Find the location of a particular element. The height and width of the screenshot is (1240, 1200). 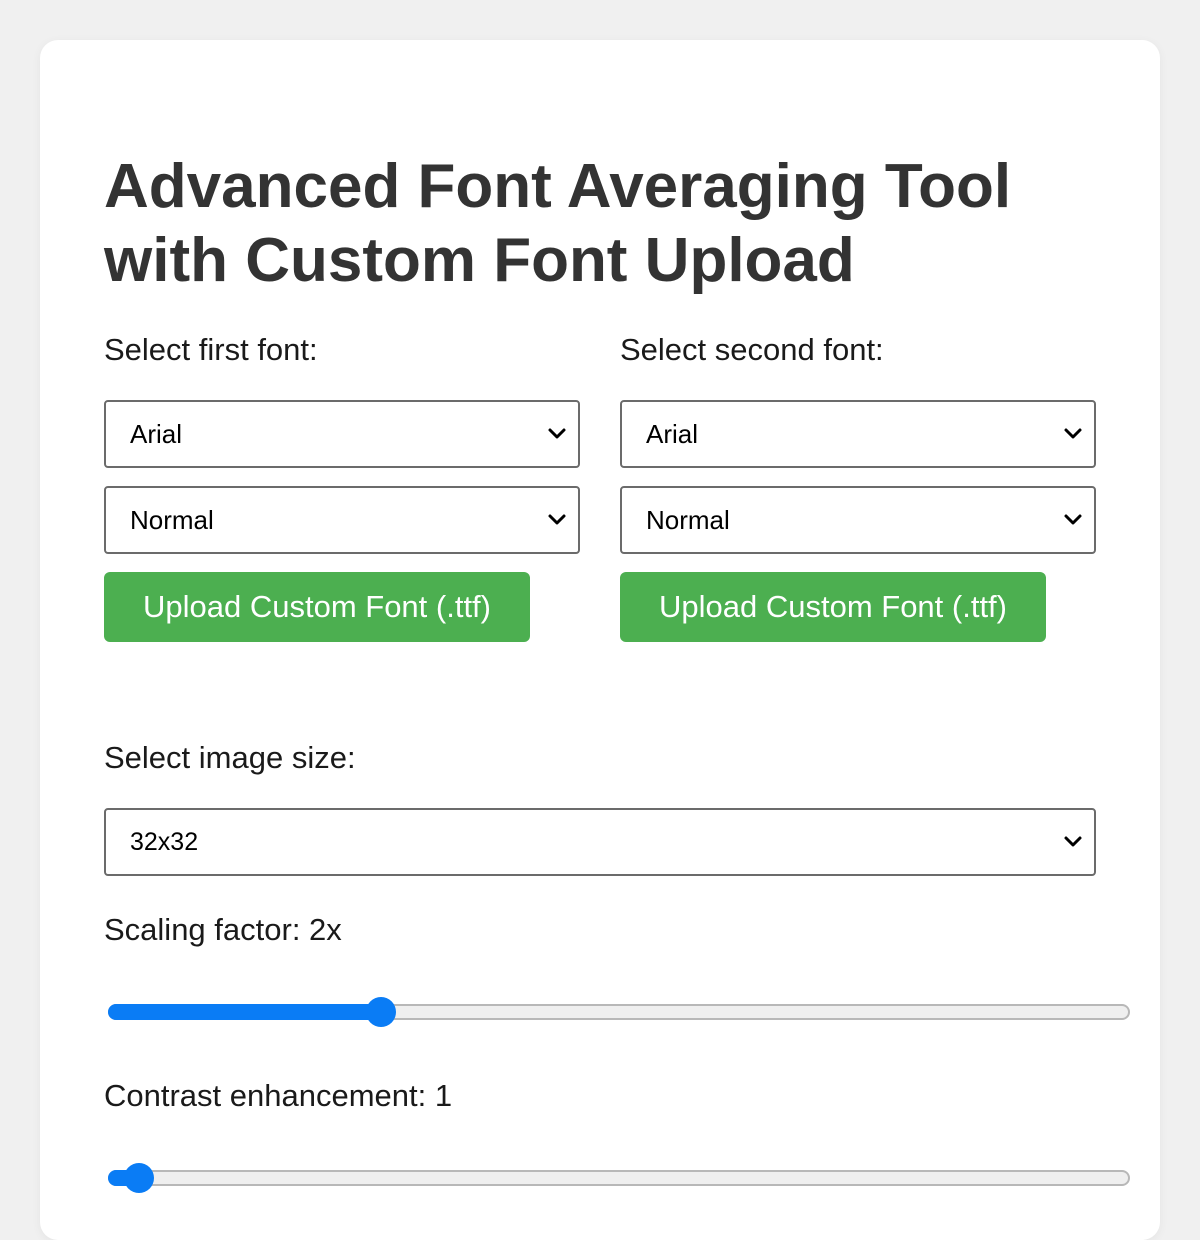

second-font-family-select: Arial is located at coordinates (858, 434).